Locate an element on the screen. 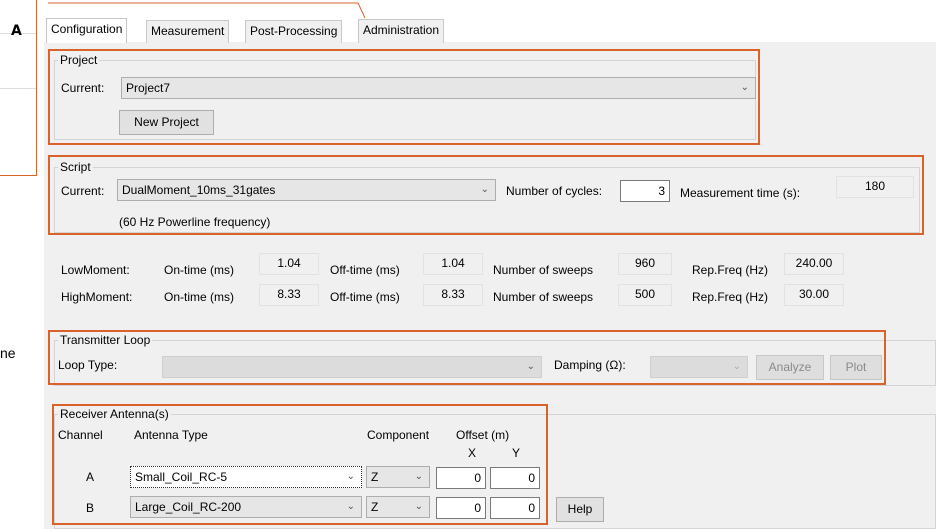  col-antenna-header: Antenna Type is located at coordinates (171, 435).